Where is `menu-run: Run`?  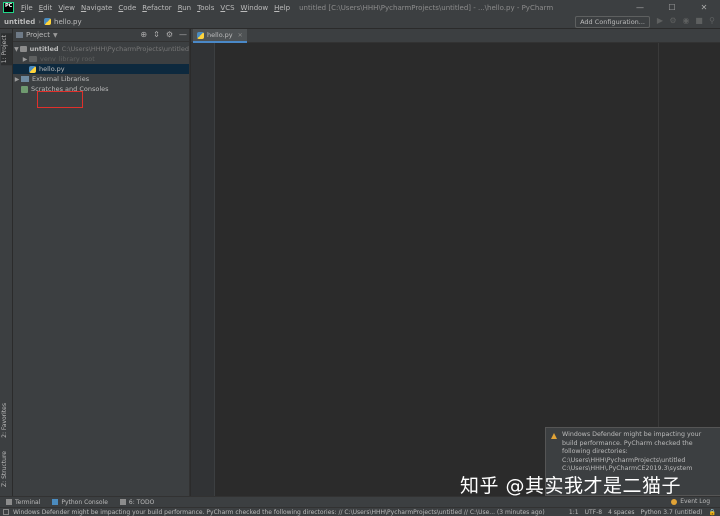
menu-run: Run is located at coordinates (184, 8).